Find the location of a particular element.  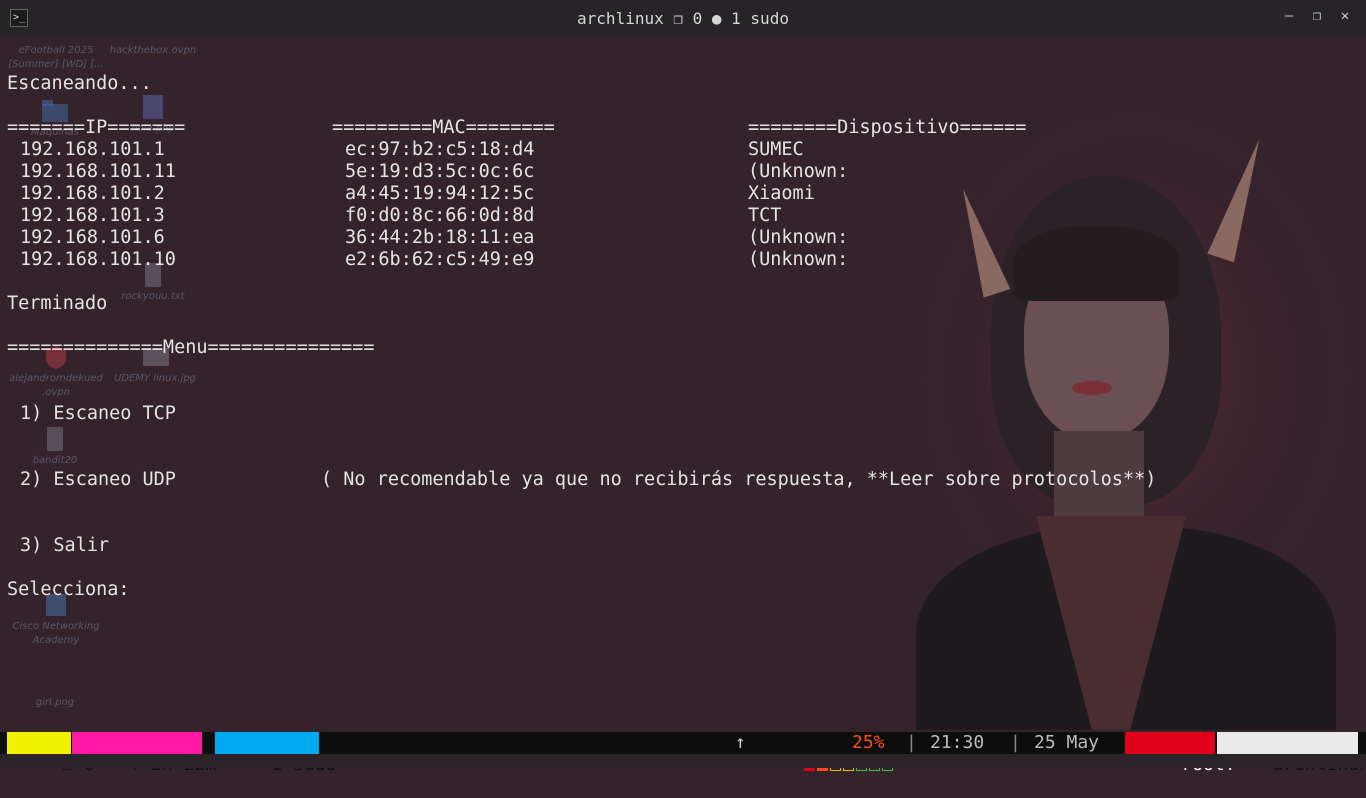

menu-option-udp: 2) Escaneo UDP is located at coordinates (98, 479).